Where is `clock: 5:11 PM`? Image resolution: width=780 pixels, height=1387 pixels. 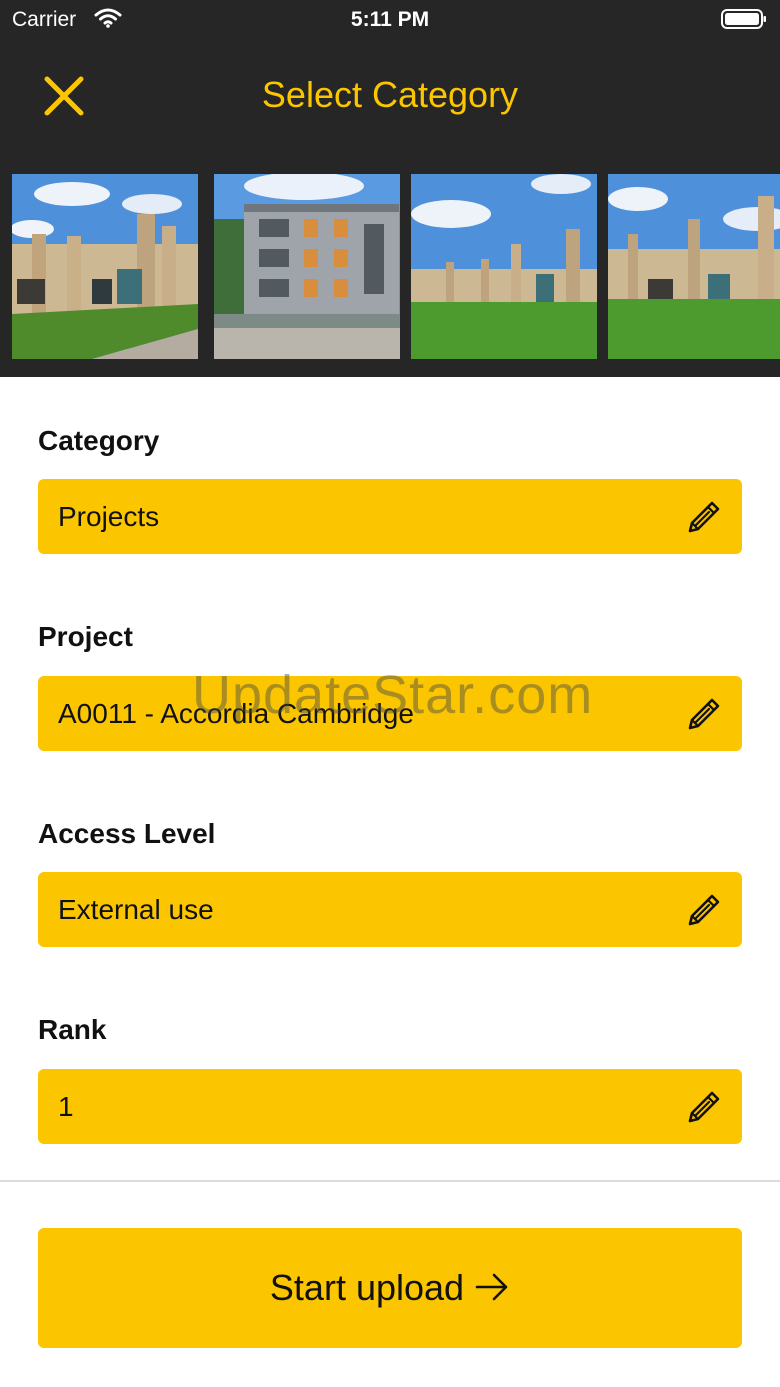 clock: 5:11 PM is located at coordinates (390, 19).